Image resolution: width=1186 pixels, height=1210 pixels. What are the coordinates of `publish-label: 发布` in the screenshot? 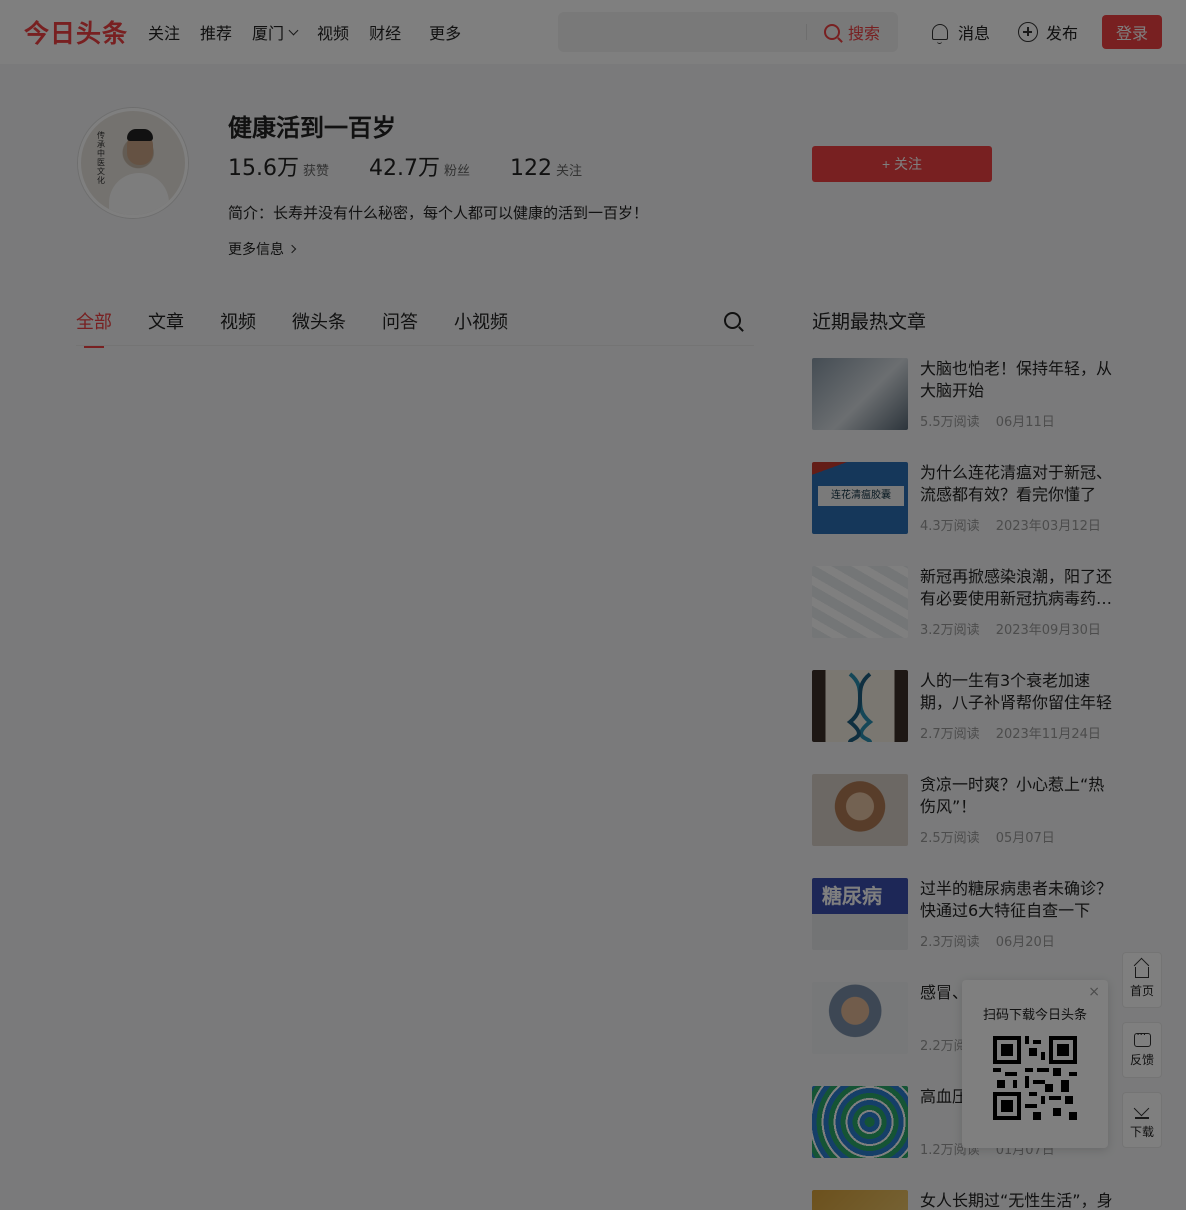 It's located at (1062, 33).